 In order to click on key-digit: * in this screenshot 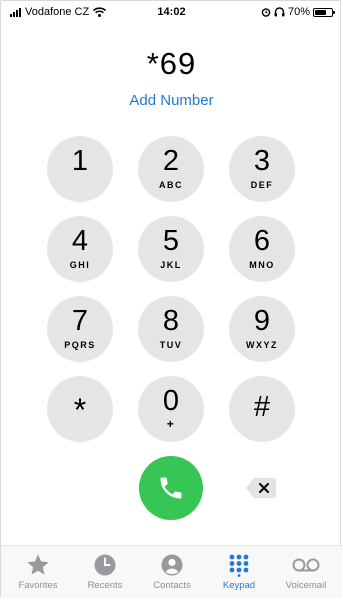, I will do `click(80, 410)`.